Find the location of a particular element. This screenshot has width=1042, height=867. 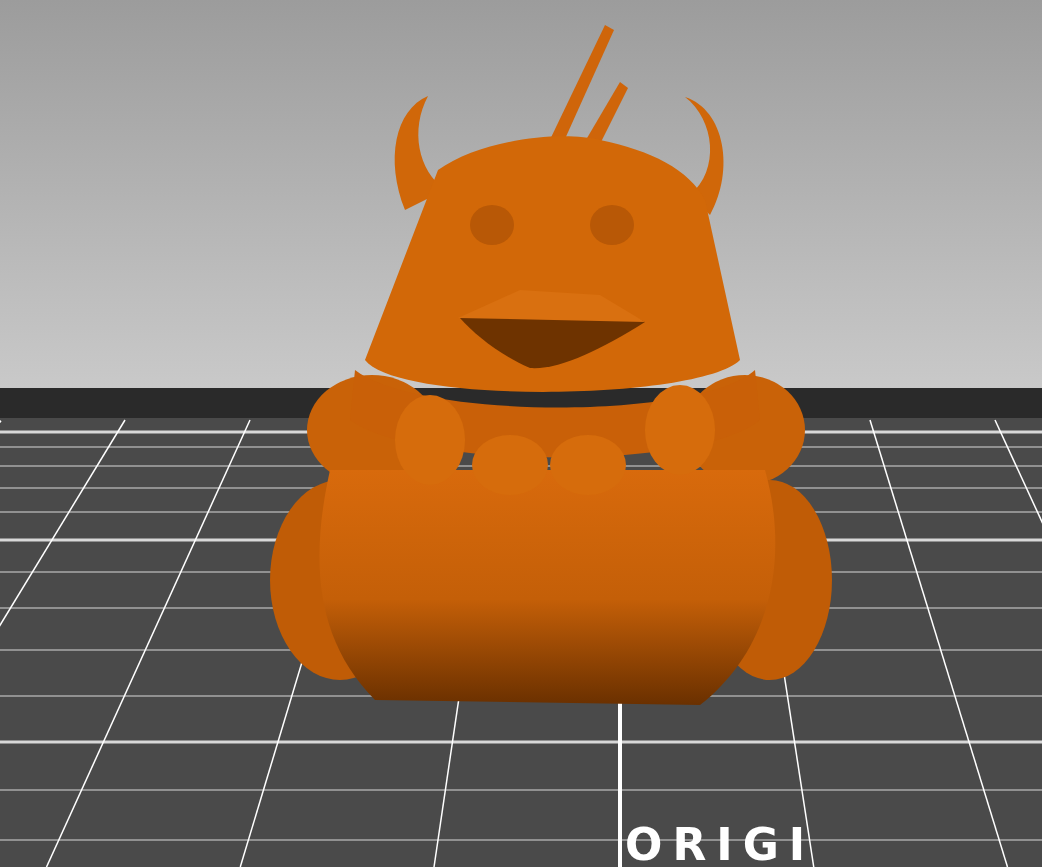

bed-label: ORIGI is located at coordinates (720, 843).